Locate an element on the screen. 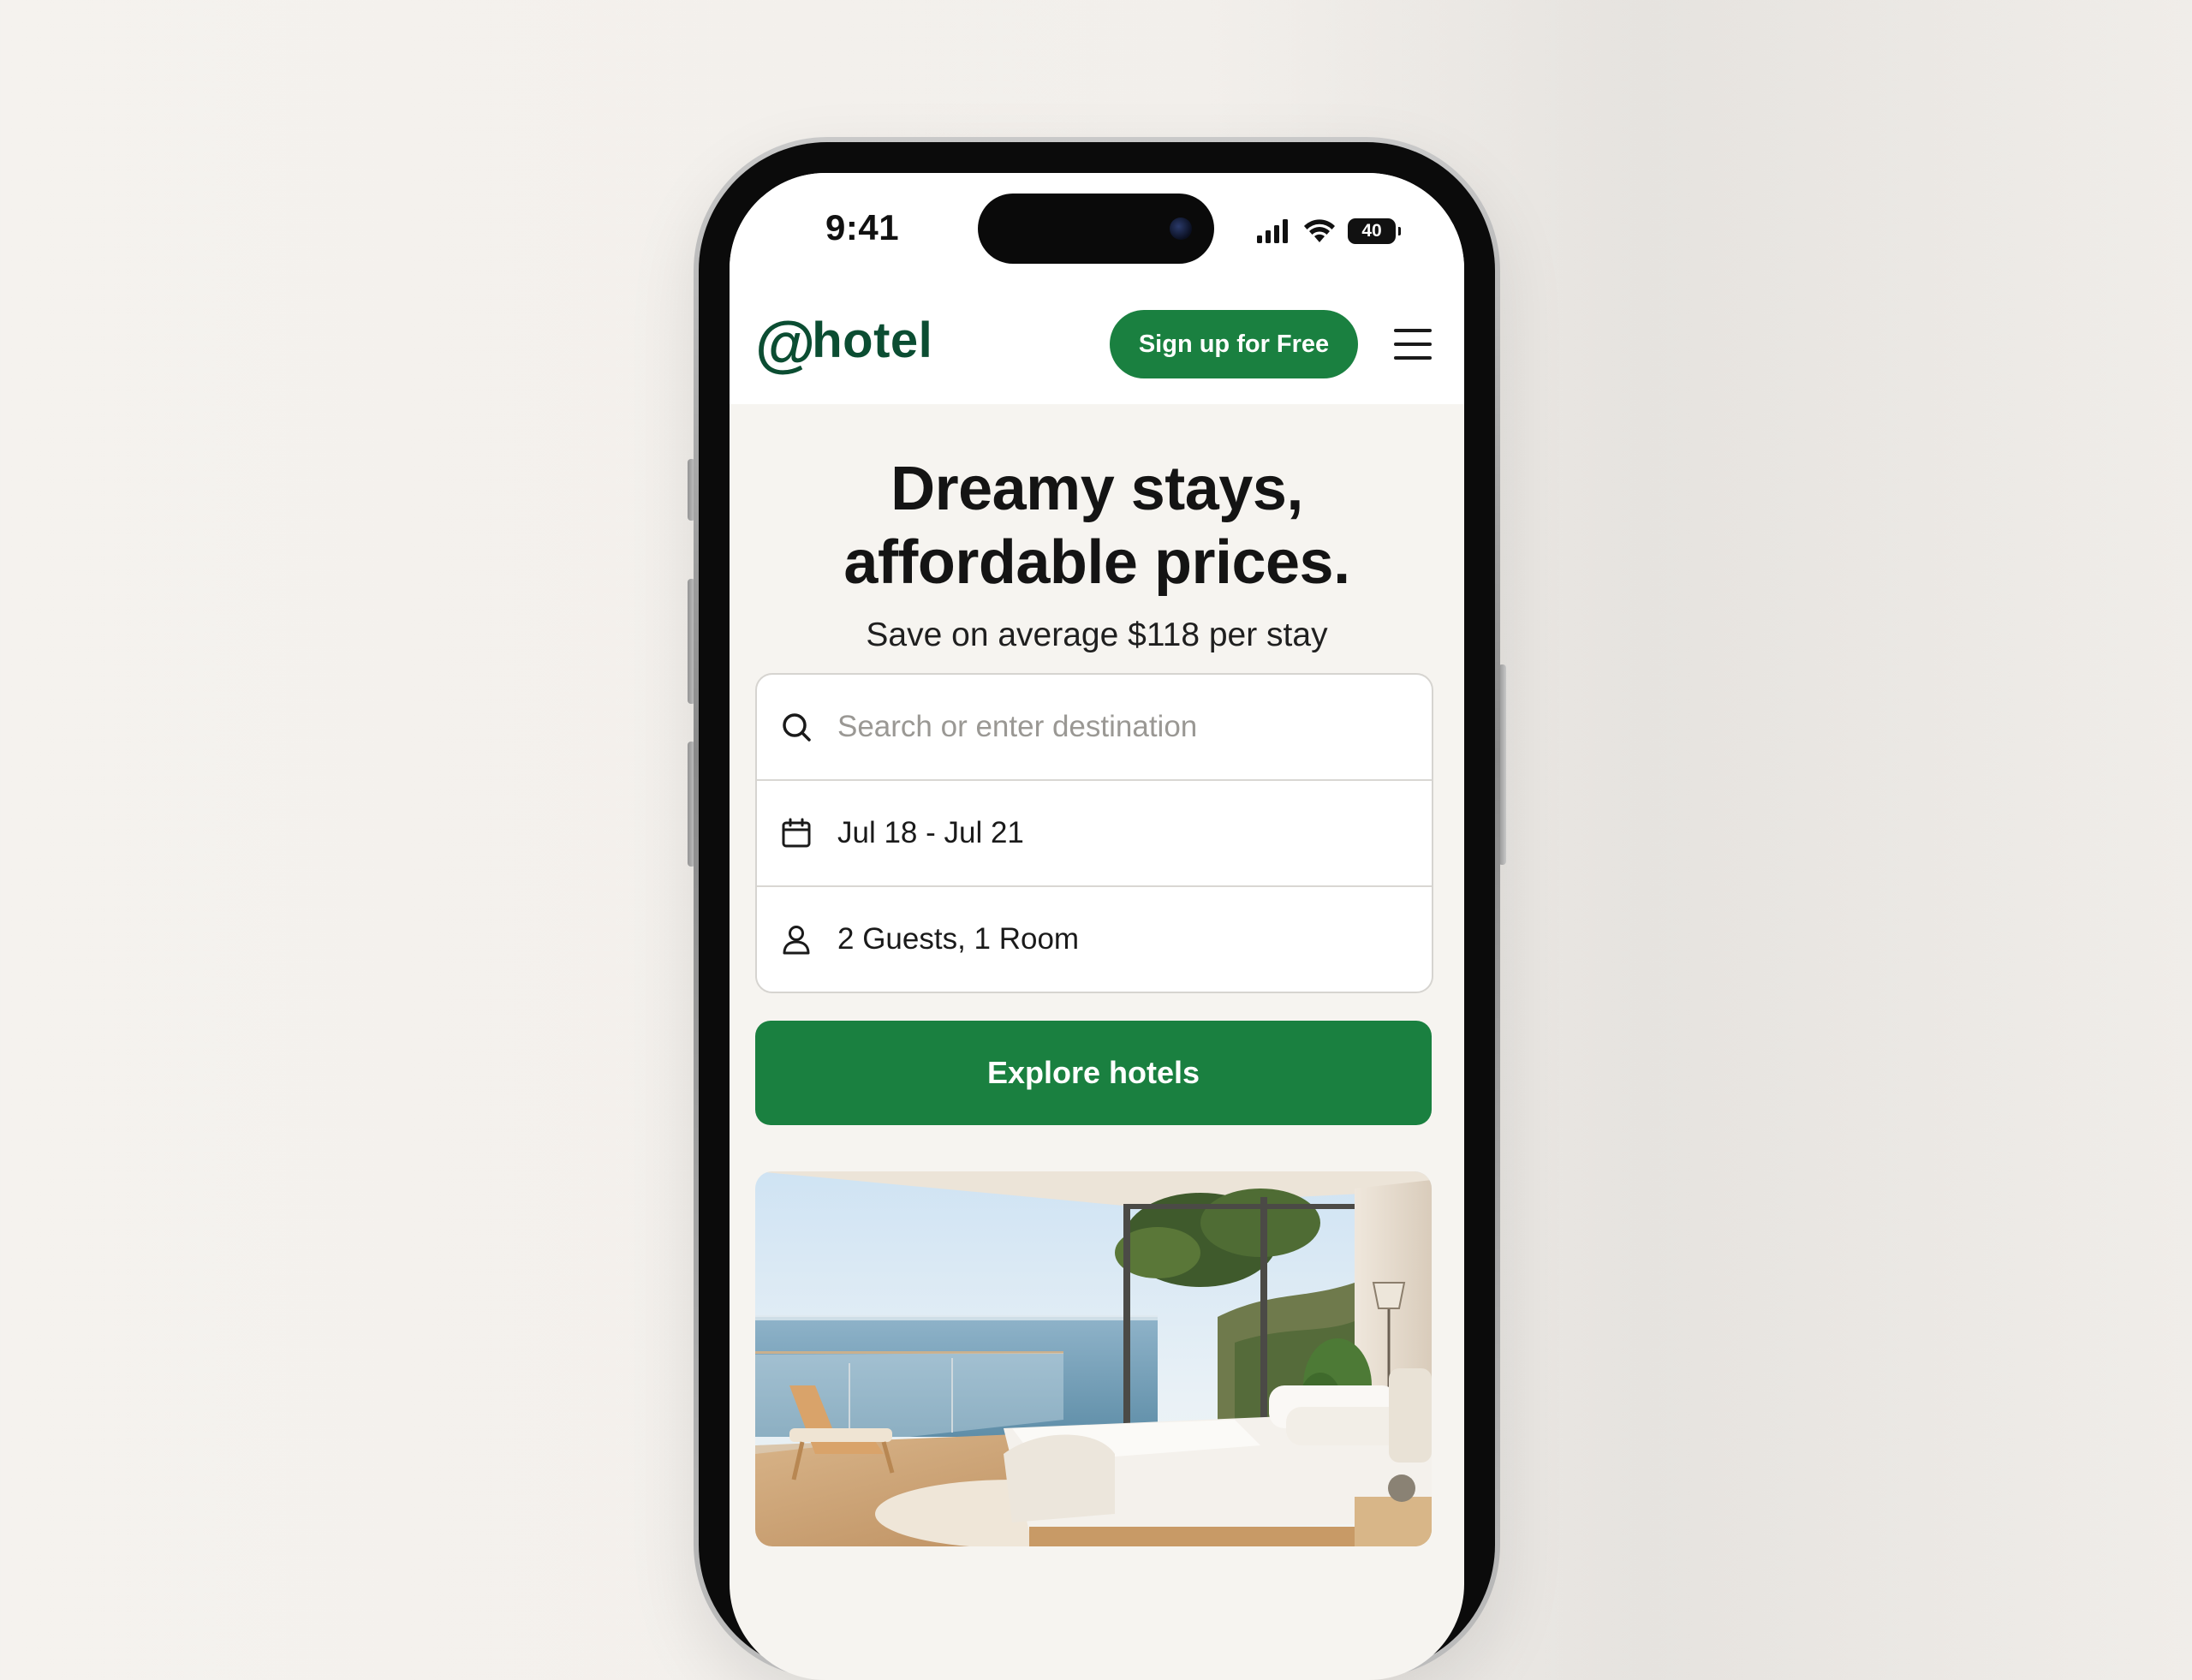  hotel-logo: @ hotel is located at coordinates (843, 341).